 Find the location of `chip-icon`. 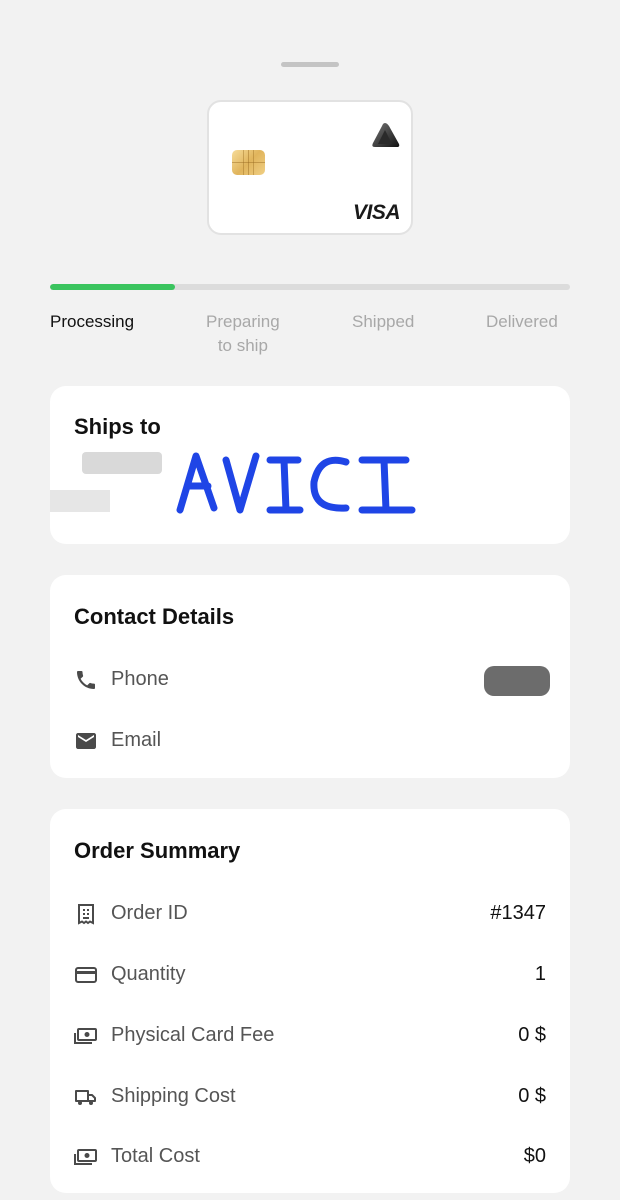

chip-icon is located at coordinates (248, 162).